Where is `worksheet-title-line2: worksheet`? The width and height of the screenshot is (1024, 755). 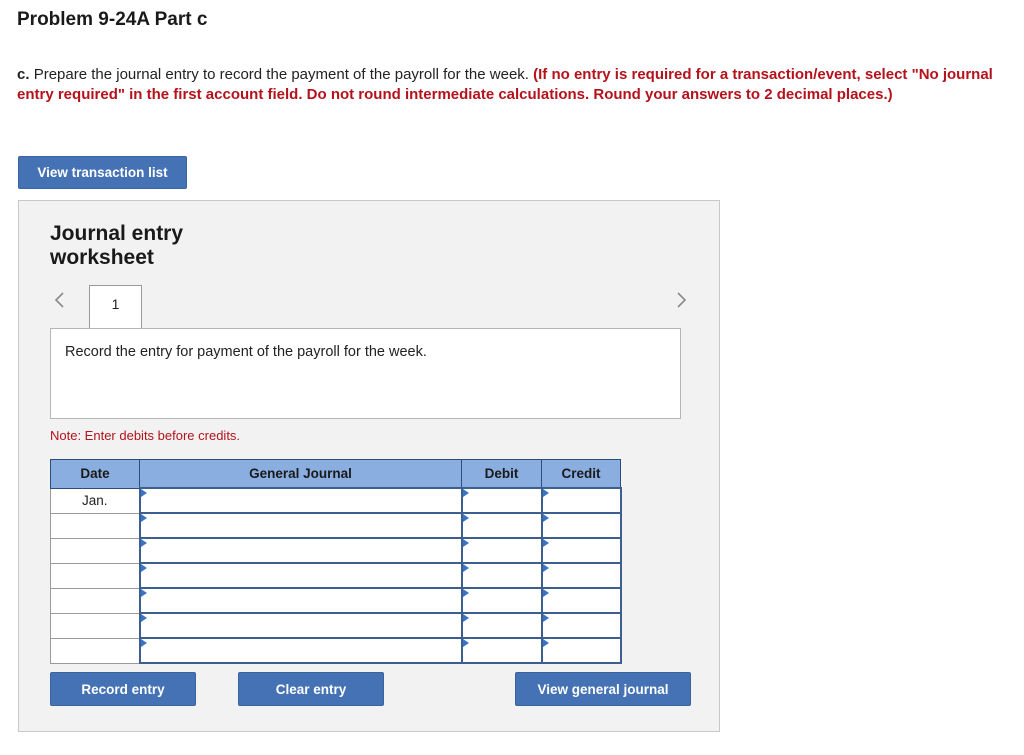 worksheet-title-line2: worksheet is located at coordinates (102, 257).